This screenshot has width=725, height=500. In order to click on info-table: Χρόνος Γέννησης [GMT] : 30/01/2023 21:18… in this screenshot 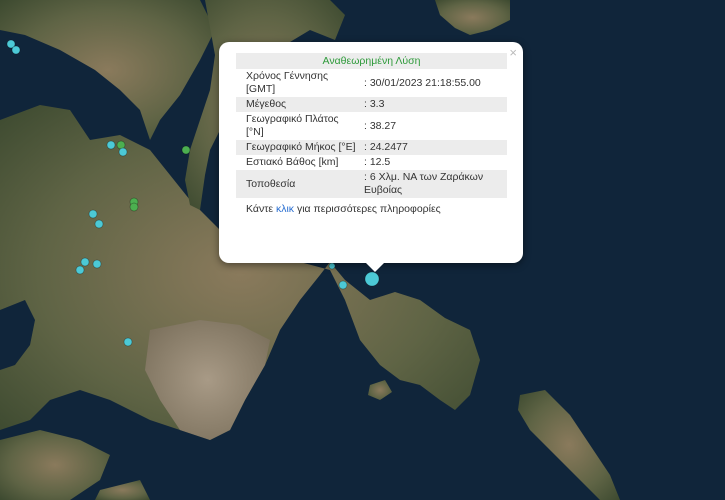, I will do `click(371, 133)`.